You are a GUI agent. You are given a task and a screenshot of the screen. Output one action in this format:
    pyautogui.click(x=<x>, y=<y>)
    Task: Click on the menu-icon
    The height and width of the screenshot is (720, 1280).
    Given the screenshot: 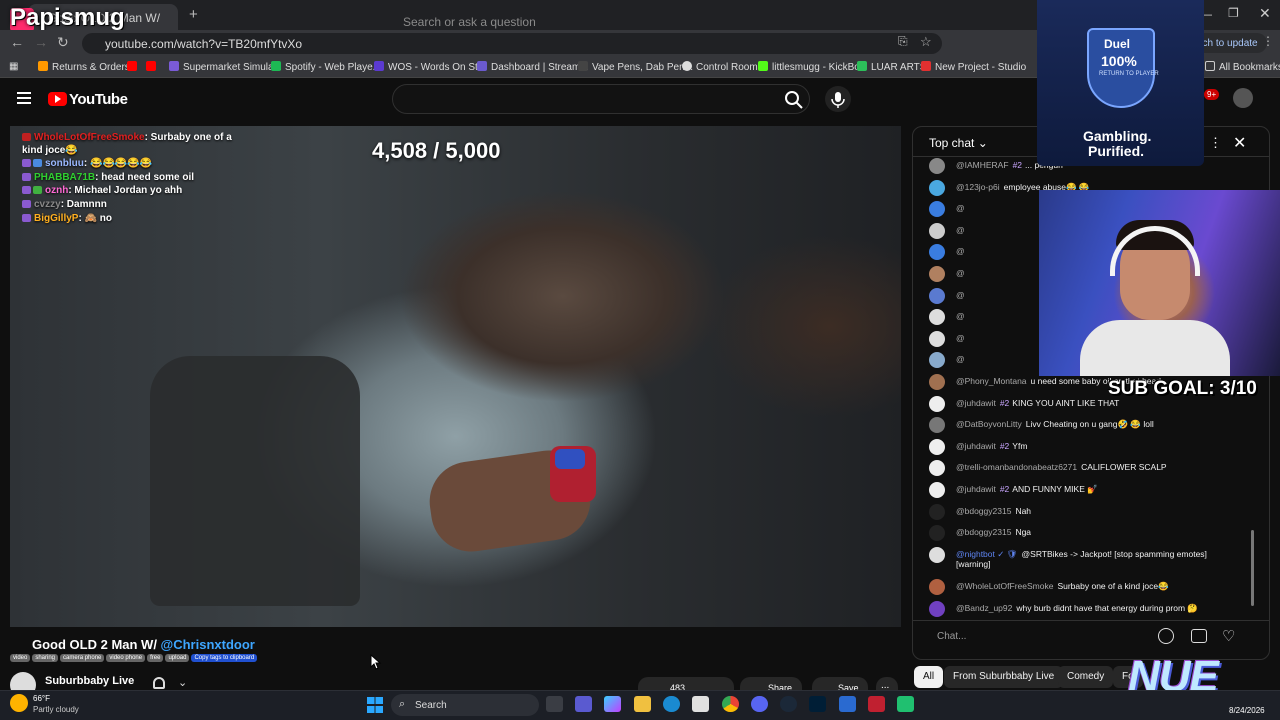 What is the action you would take?
    pyautogui.click(x=24, y=98)
    